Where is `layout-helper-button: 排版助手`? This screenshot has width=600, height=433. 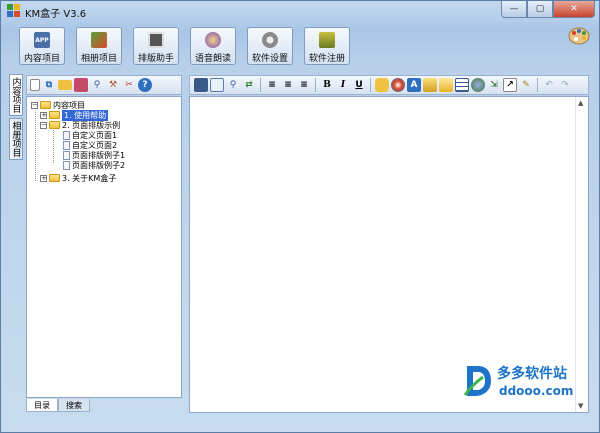
layout-helper-button: 排版助手 is located at coordinates (156, 46).